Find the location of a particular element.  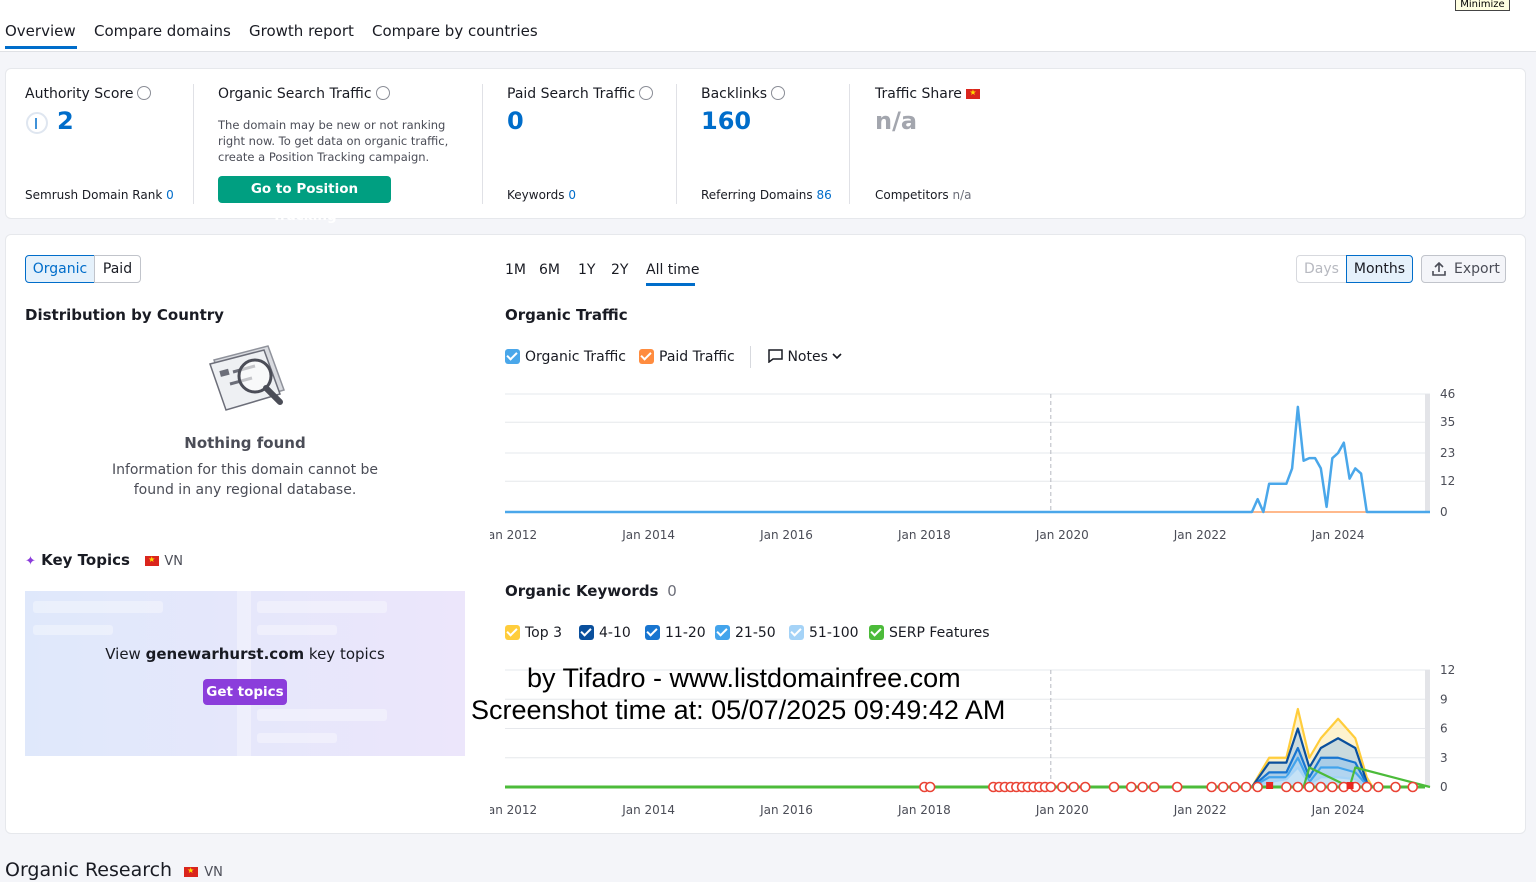

range-all-time: All time is located at coordinates (672, 270).